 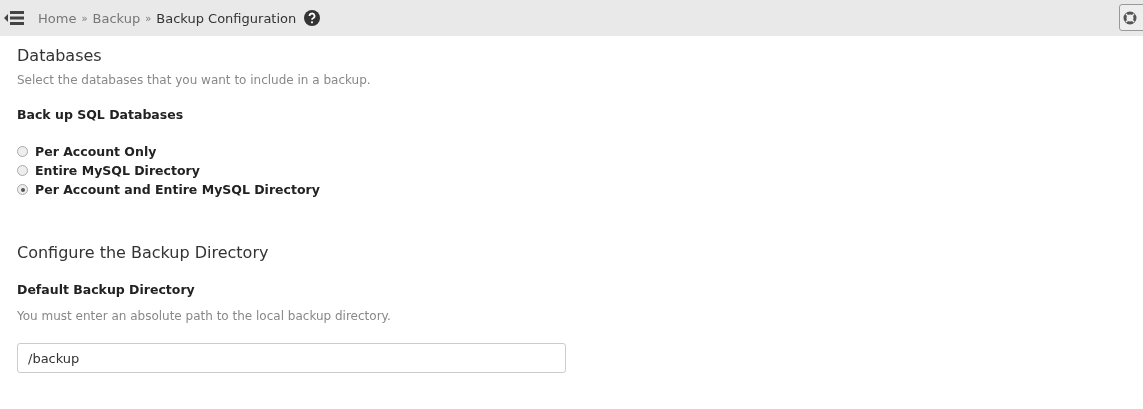 I want to click on radio-label: Per Account and Entire MySQL Directory, so click(x=177, y=189).